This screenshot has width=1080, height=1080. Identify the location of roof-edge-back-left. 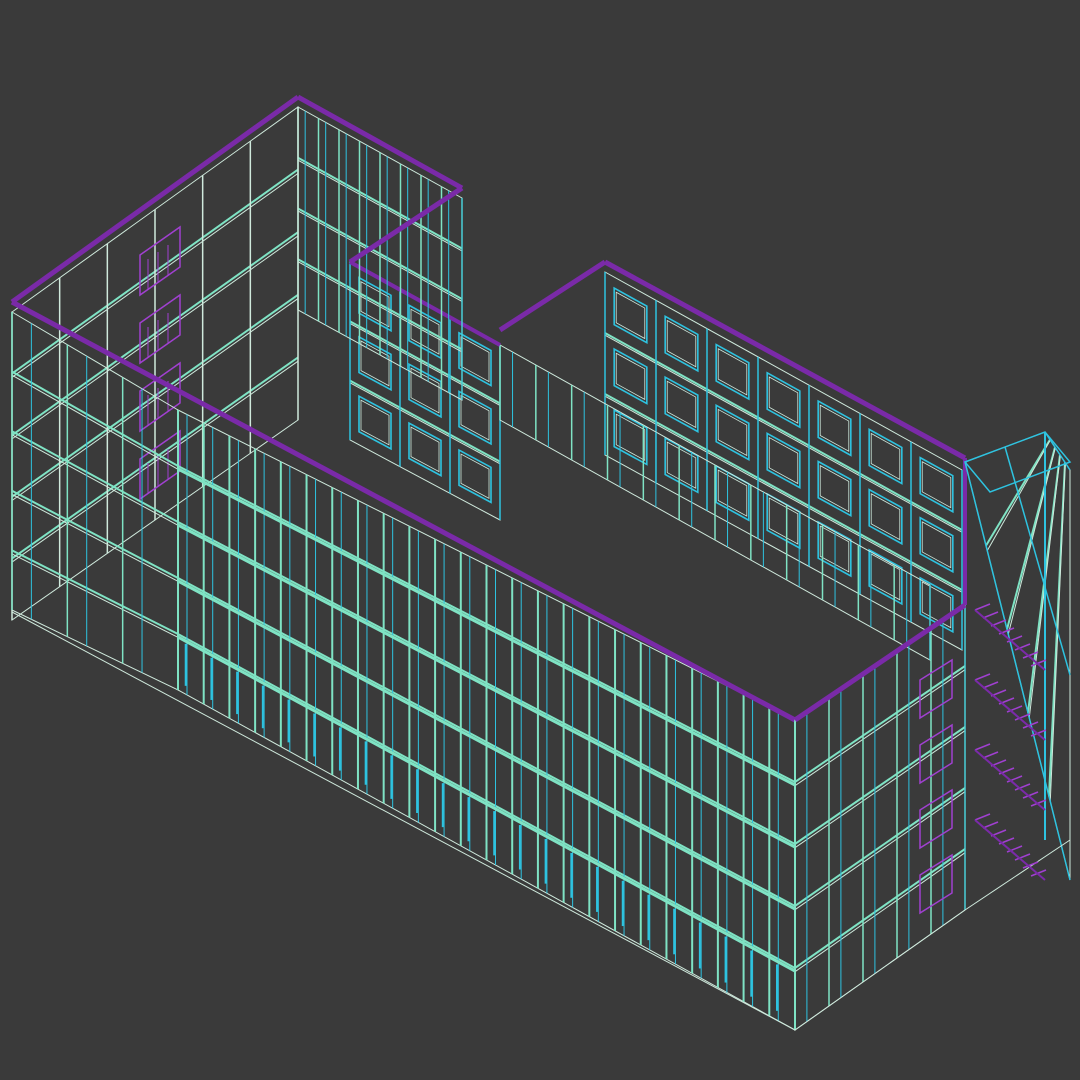
(552, 296).